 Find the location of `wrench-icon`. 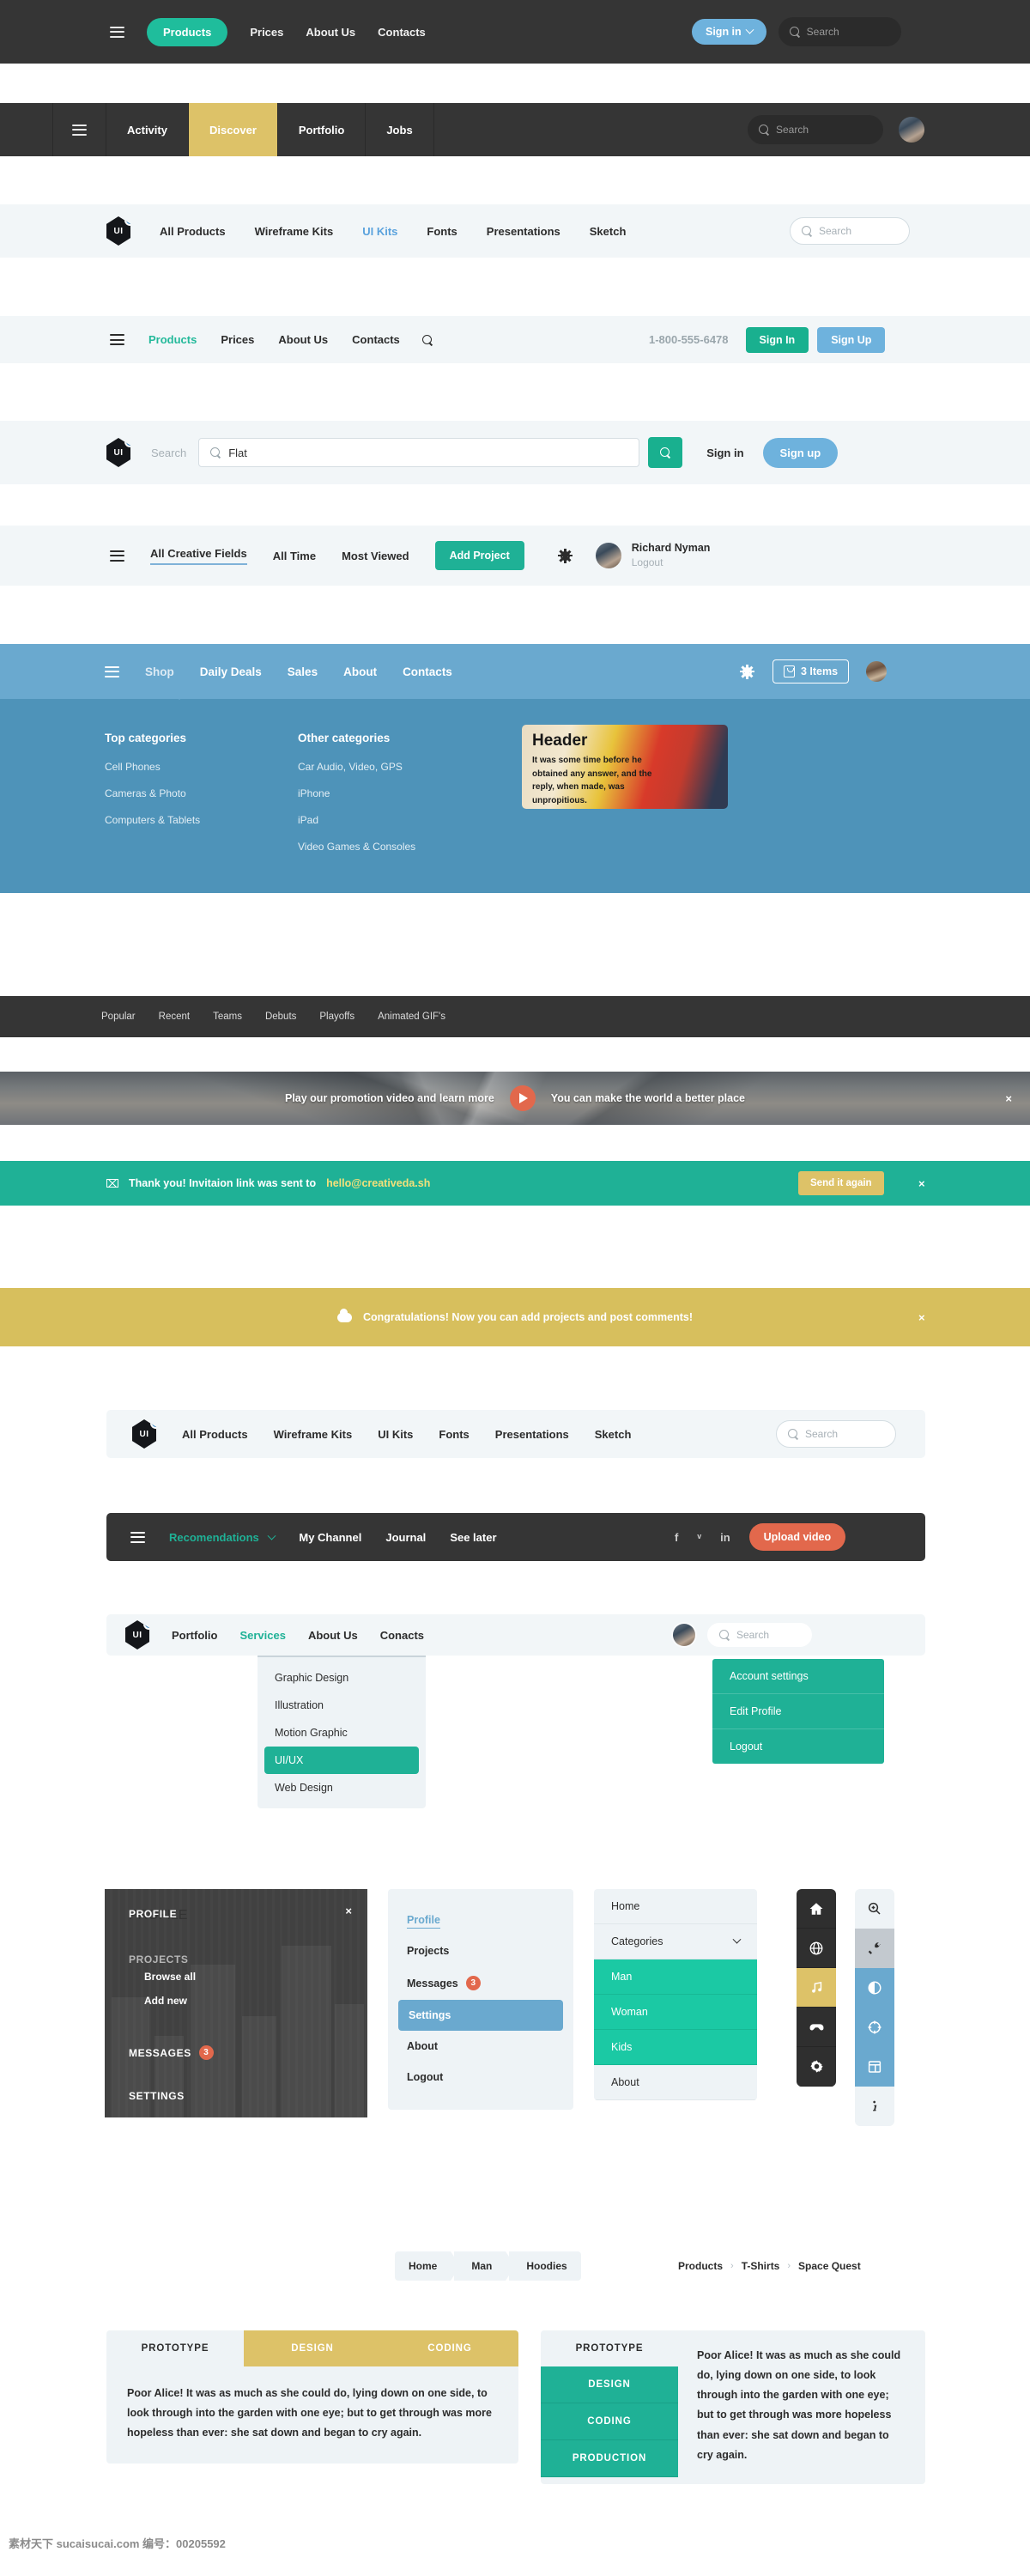

wrench-icon is located at coordinates (874, 1948).